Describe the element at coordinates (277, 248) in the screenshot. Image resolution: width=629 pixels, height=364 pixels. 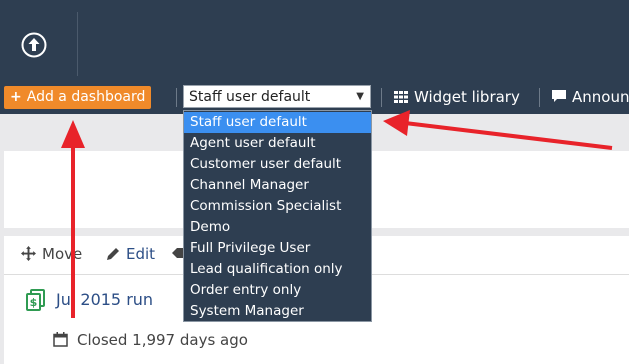
I see `dropdown-option: Full Privilege User` at that location.